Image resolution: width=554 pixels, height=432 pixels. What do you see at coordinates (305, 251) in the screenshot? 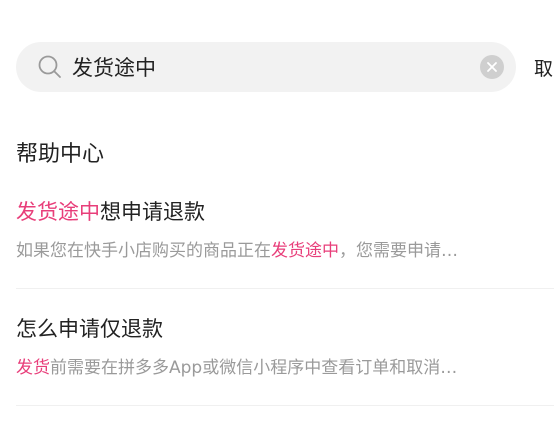
I see `result-snippet-highlight: 发货途中` at bounding box center [305, 251].